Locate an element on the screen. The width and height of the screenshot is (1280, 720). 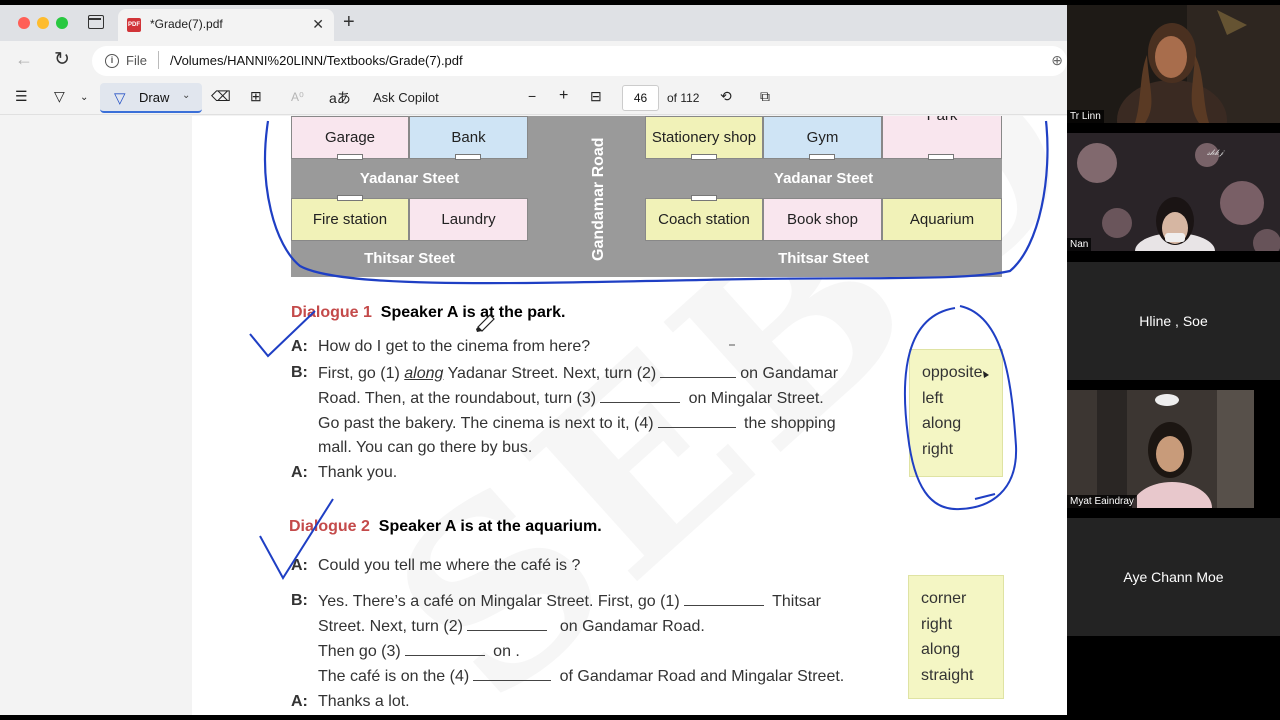
map-street-label: Thitsar Steet is located at coordinates (823, 258).